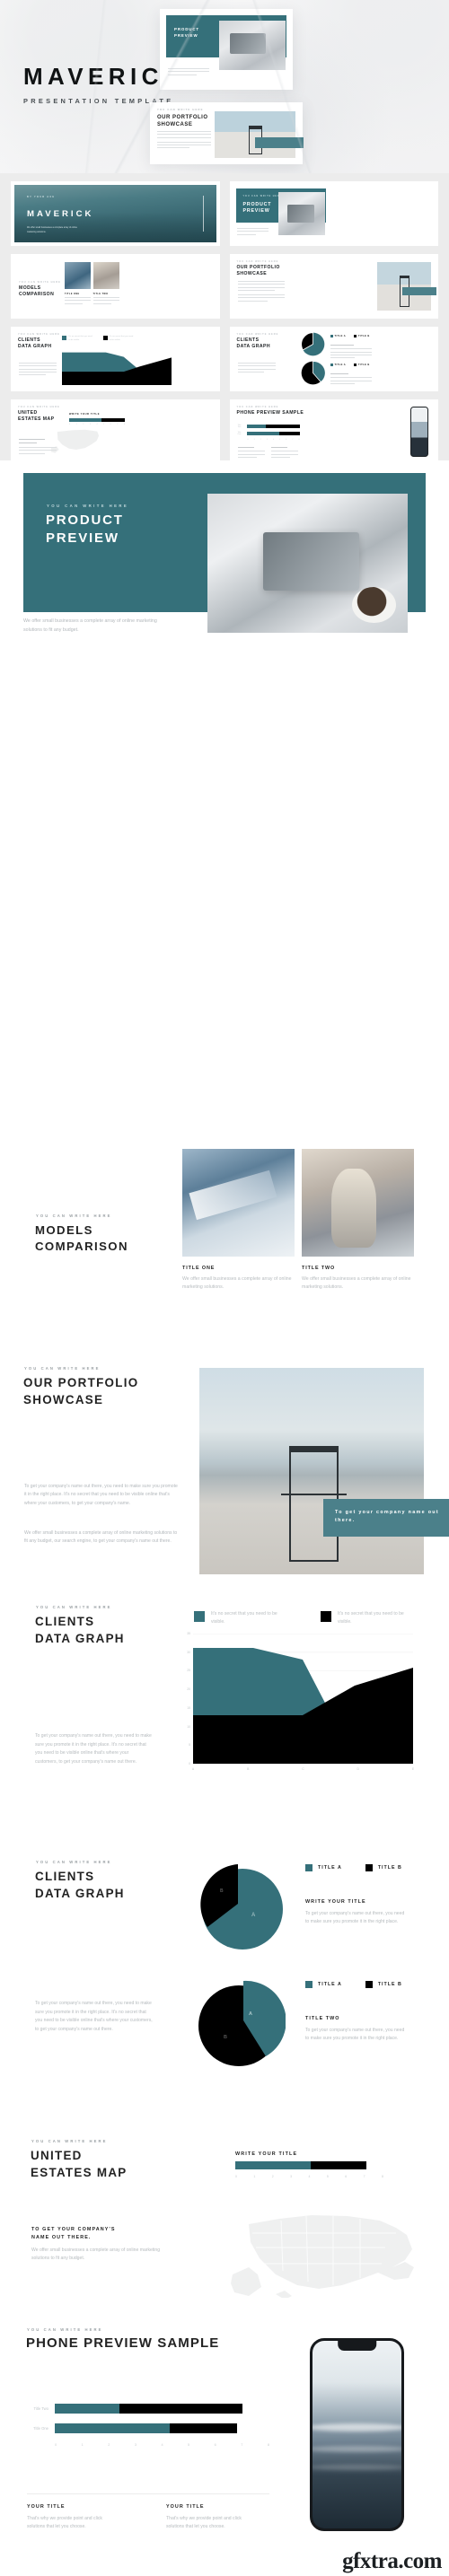  What do you see at coordinates (81, 1238) in the screenshot?
I see `section-title: MODELS COMPARISON` at bounding box center [81, 1238].